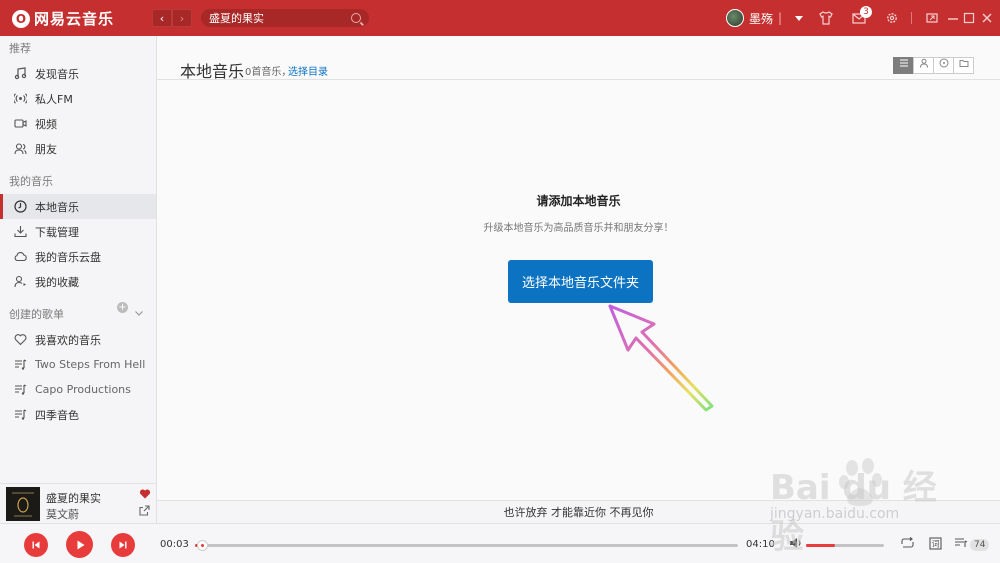 The image size is (1000, 563). What do you see at coordinates (580, 281) in the screenshot?
I see `choose-local-folder-button: 选择本地音乐文件夹` at bounding box center [580, 281].